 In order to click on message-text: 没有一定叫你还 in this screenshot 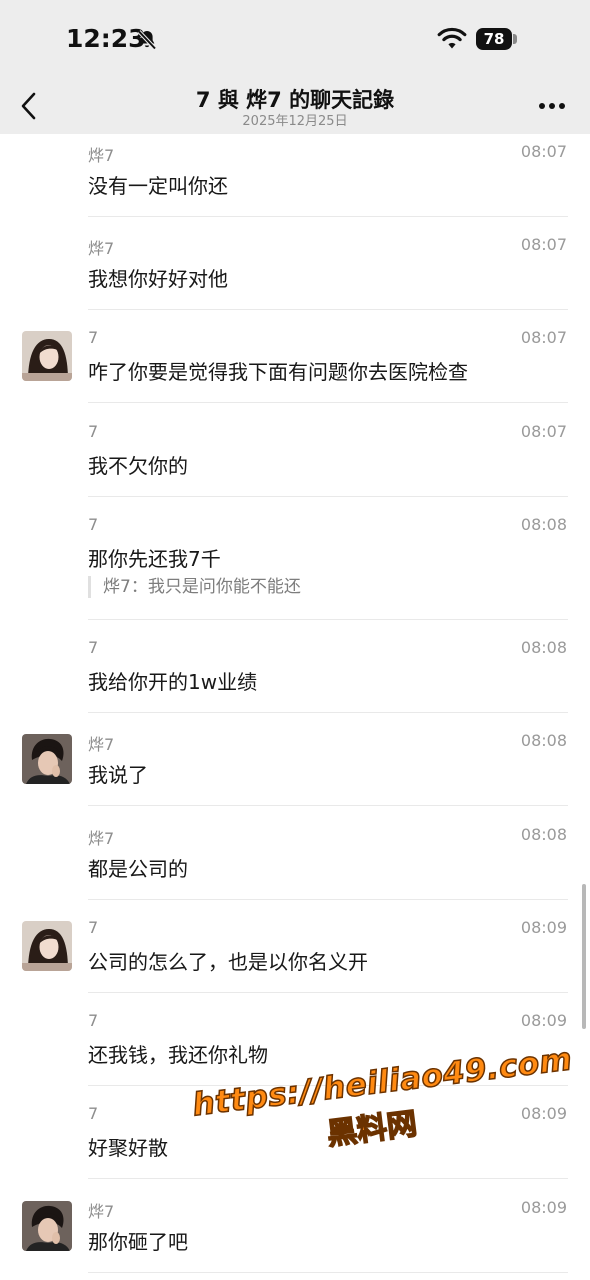, I will do `click(158, 184)`.